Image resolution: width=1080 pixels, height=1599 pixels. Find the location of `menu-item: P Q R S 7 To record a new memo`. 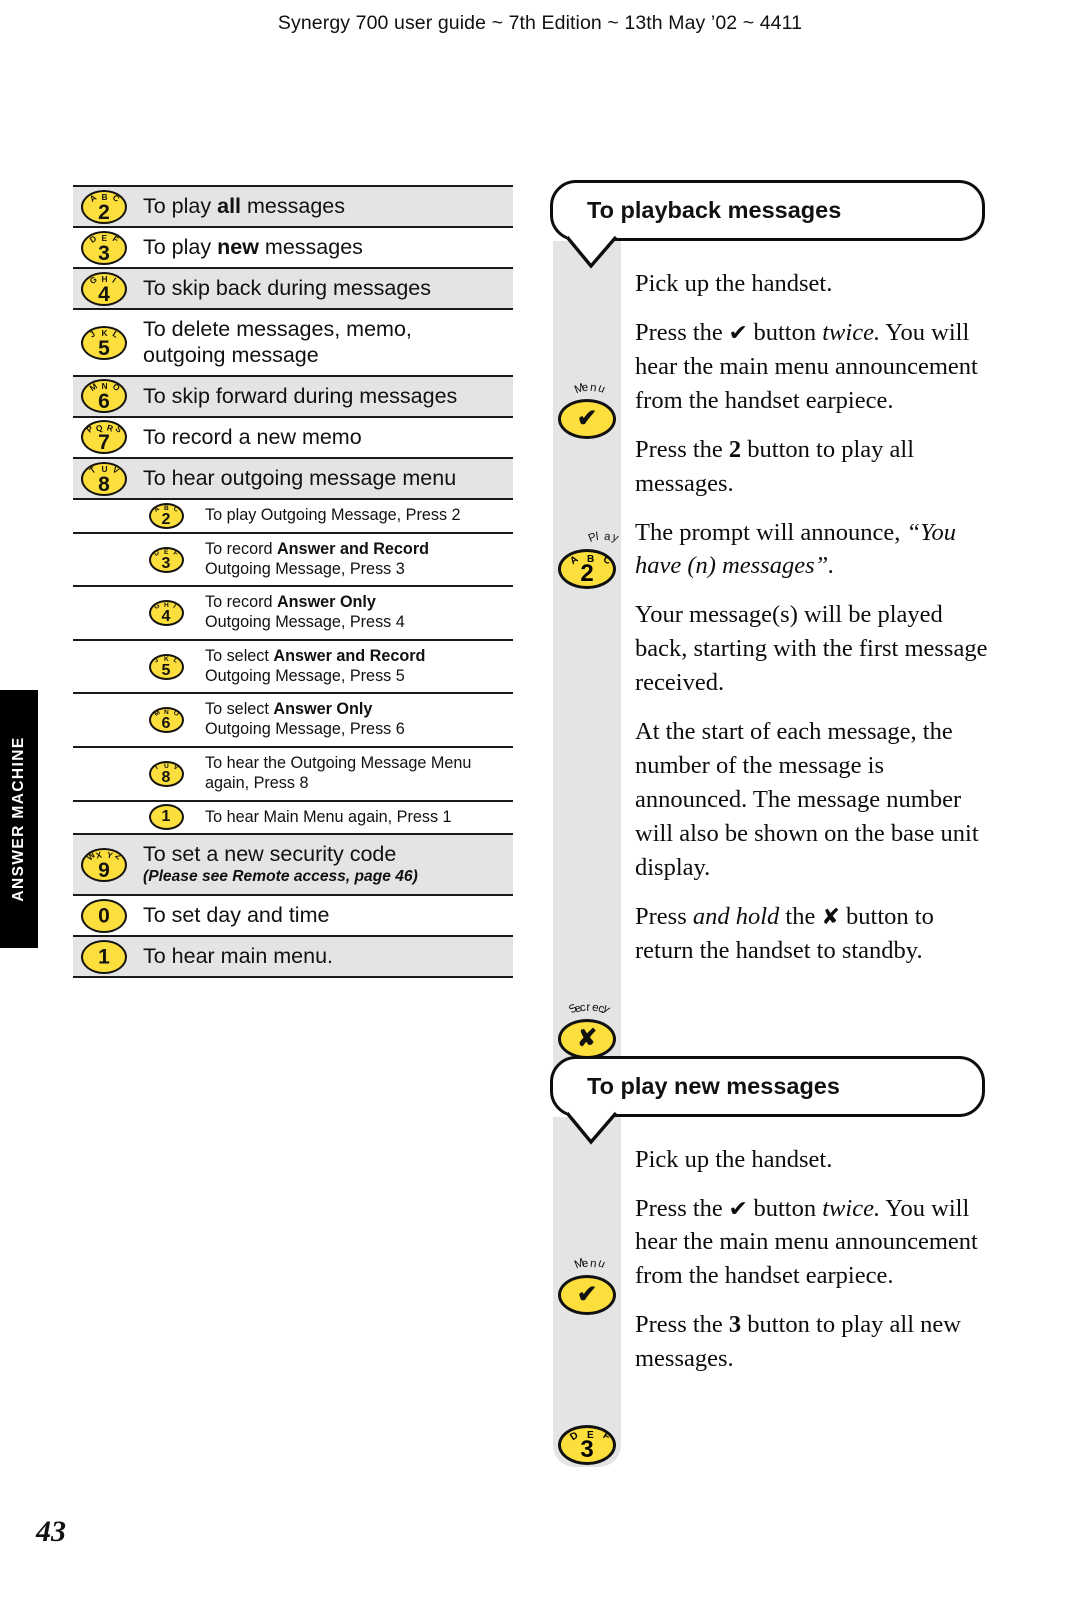

menu-item: P Q R S 7 To record a new memo is located at coordinates (293, 436).